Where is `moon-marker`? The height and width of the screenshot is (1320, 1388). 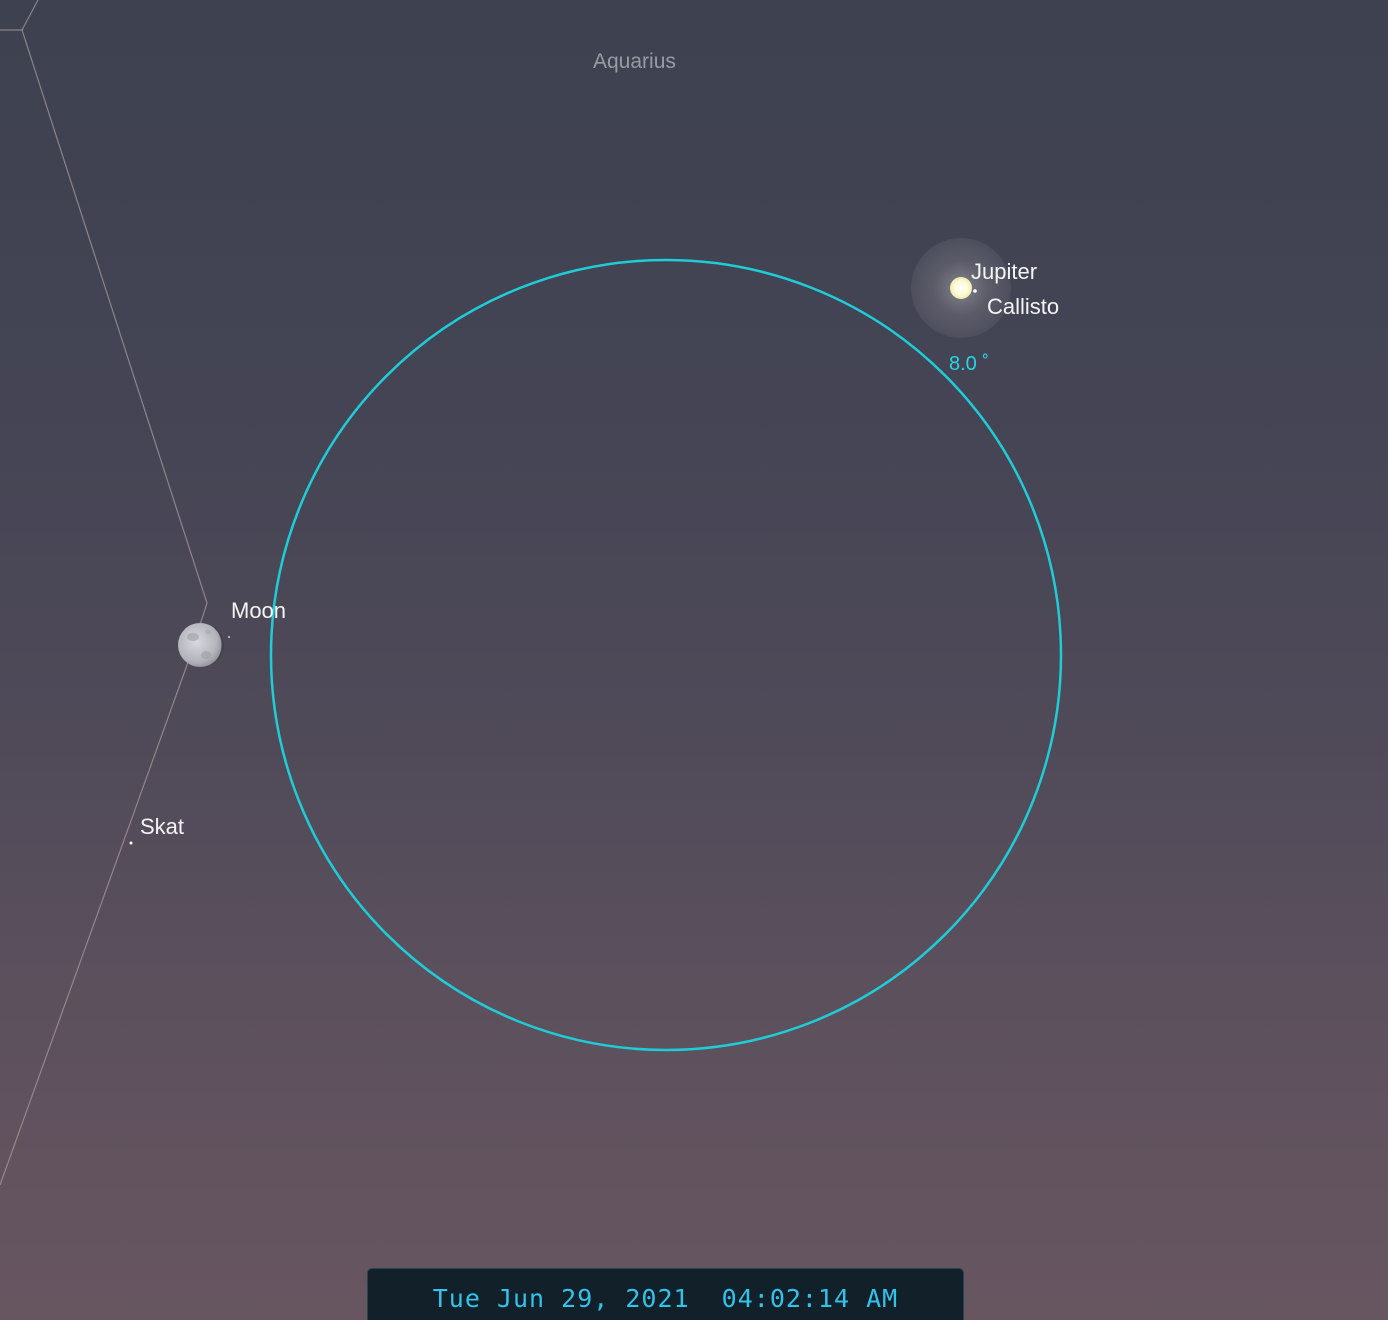
moon-marker is located at coordinates (201, 645).